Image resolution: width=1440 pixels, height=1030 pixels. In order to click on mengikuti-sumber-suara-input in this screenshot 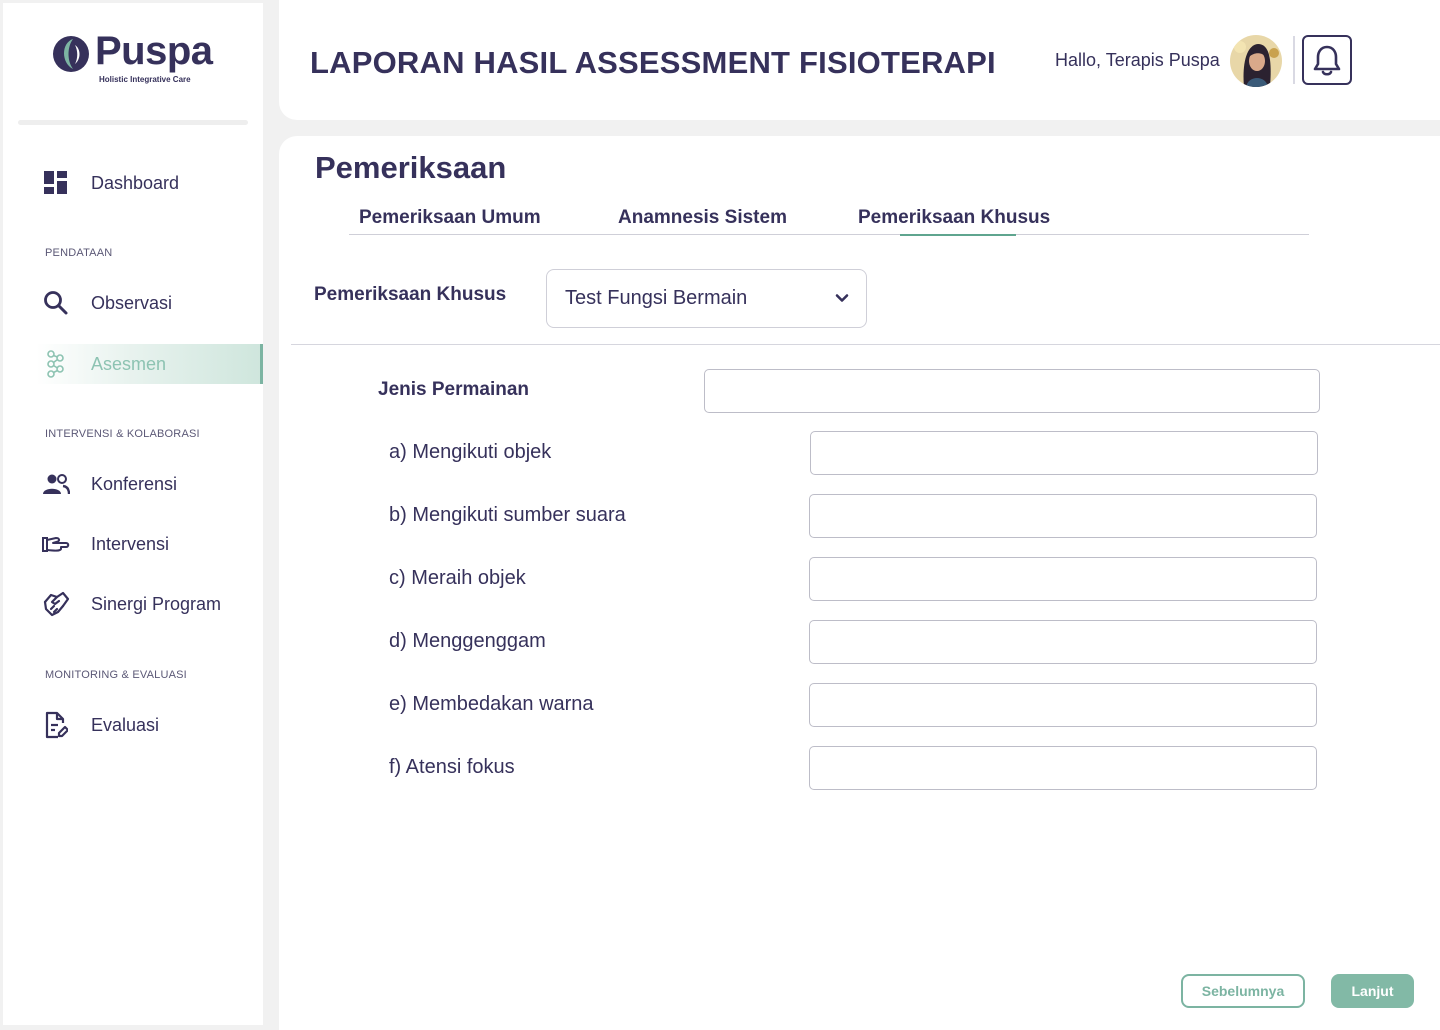, I will do `click(1063, 516)`.